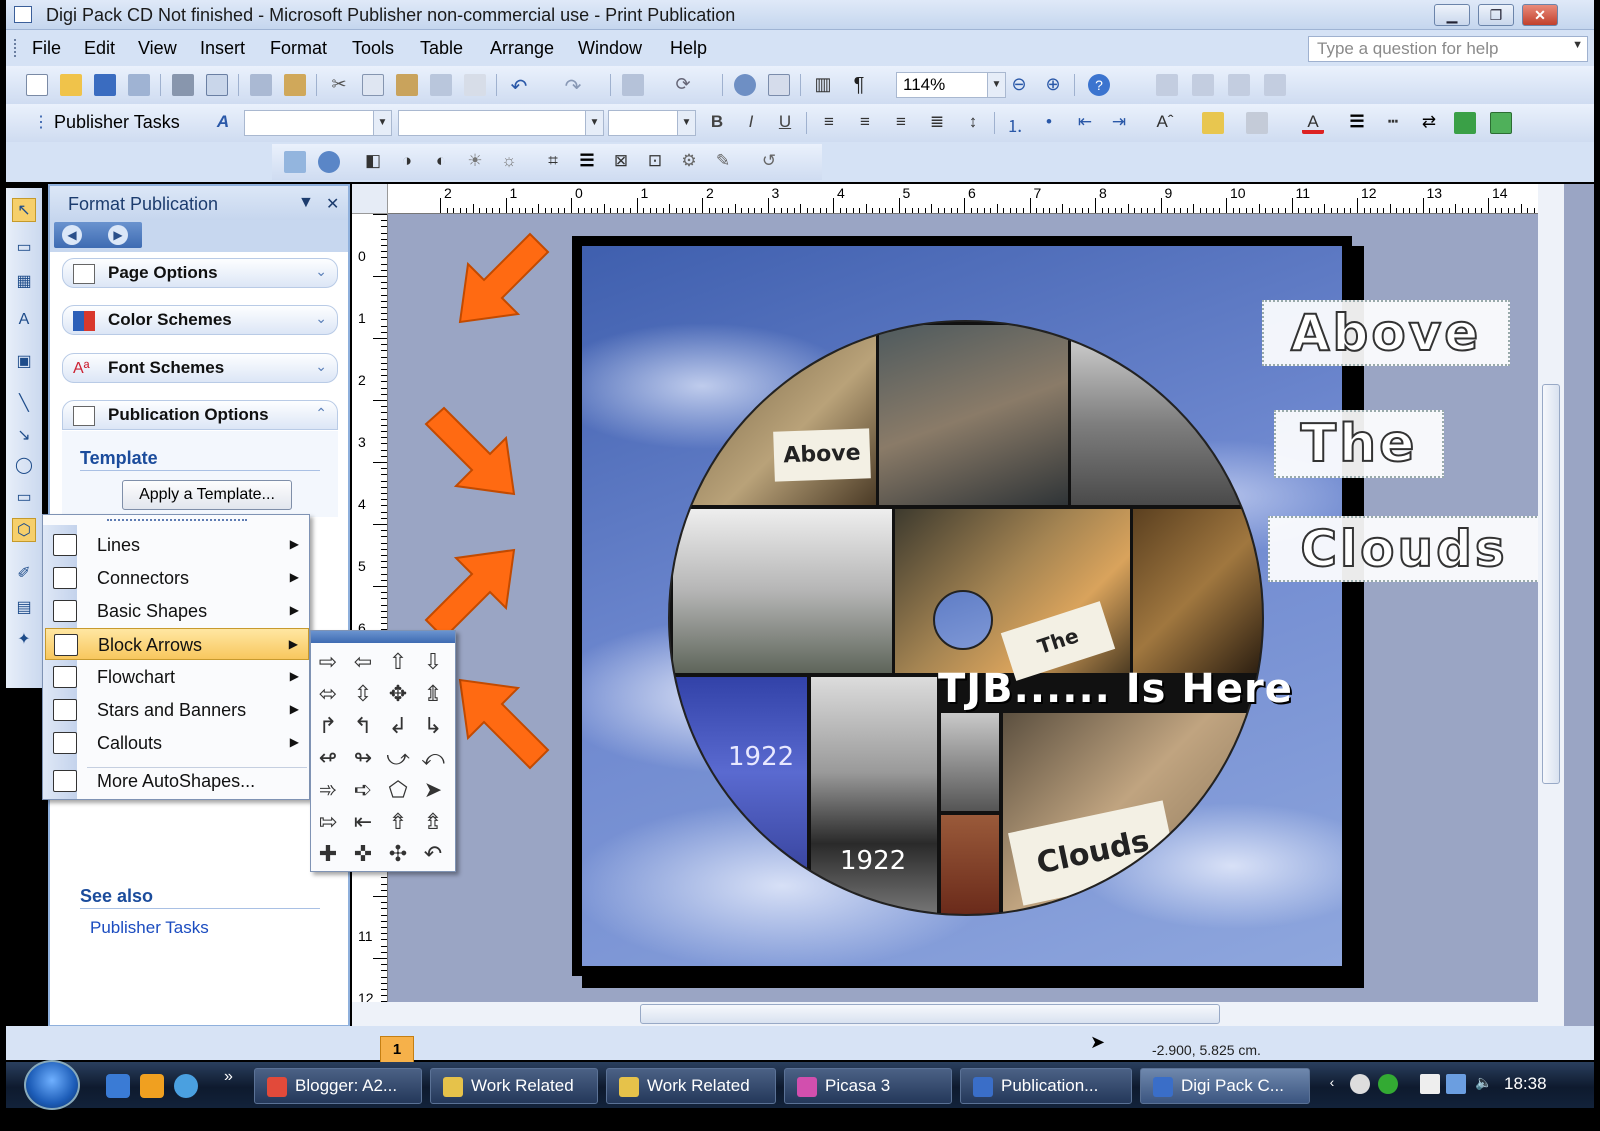 The height and width of the screenshot is (1131, 1600). Describe the element at coordinates (433, 790) in the screenshot. I see `block-arrow-shape-4-3: ➤` at that location.